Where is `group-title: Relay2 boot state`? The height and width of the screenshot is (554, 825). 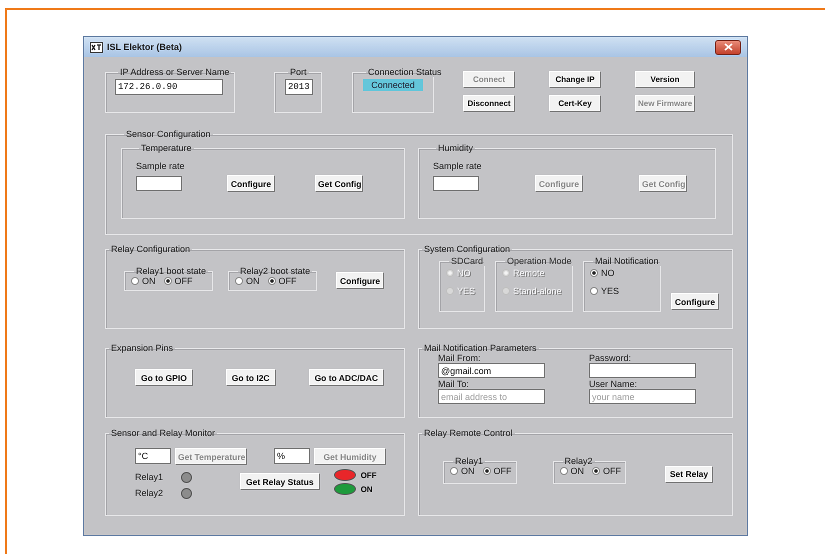 group-title: Relay2 boot state is located at coordinates (275, 271).